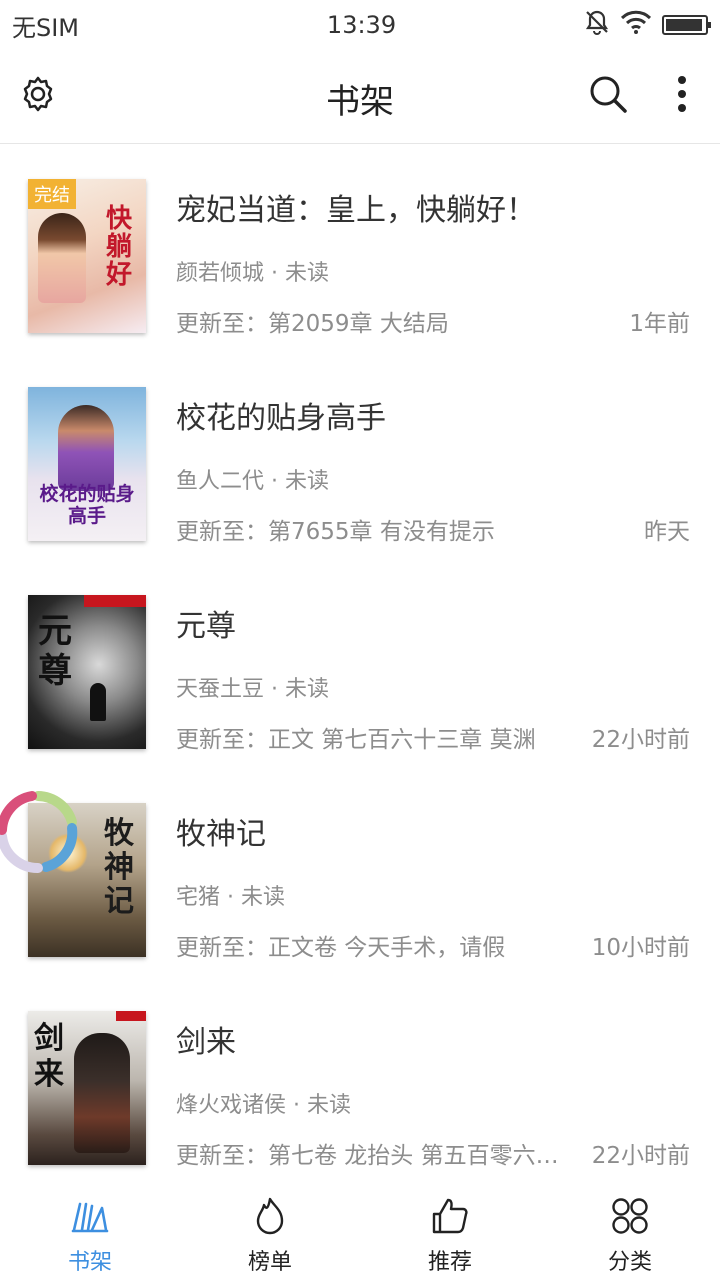 This screenshot has width=720, height=1280. I want to click on book-meta: 宅猪 · 未读, so click(231, 897).